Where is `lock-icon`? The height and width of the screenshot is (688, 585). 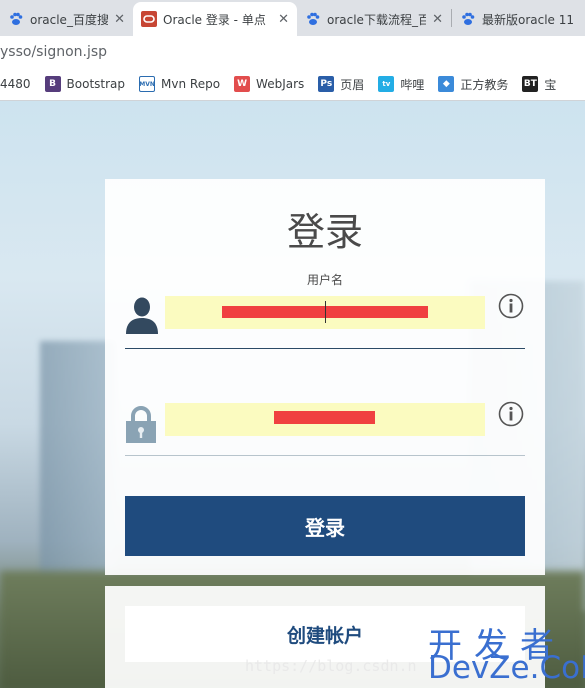
lock-icon is located at coordinates (141, 424).